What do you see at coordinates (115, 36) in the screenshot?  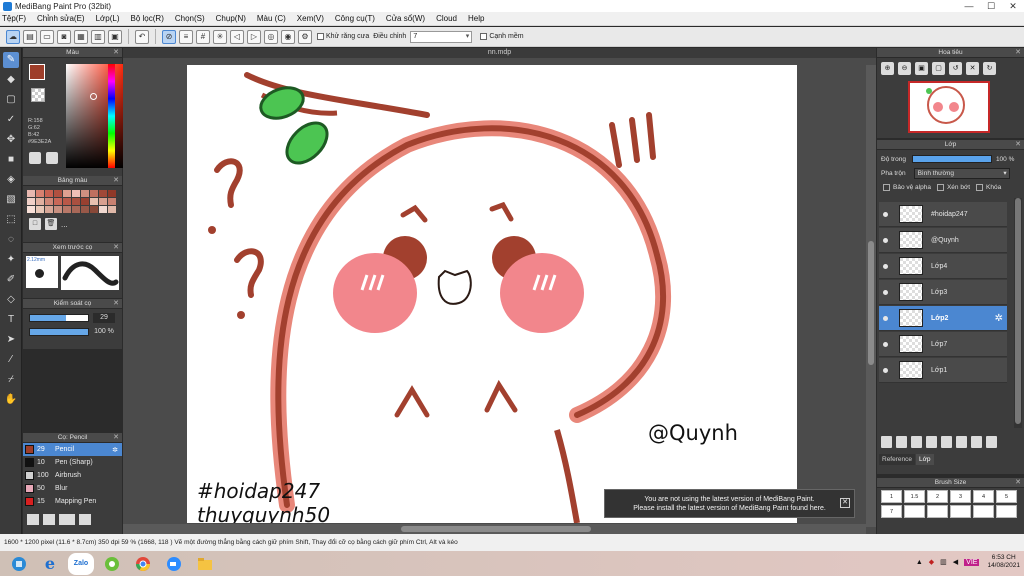 I see `panel-icon: ▣` at bounding box center [115, 36].